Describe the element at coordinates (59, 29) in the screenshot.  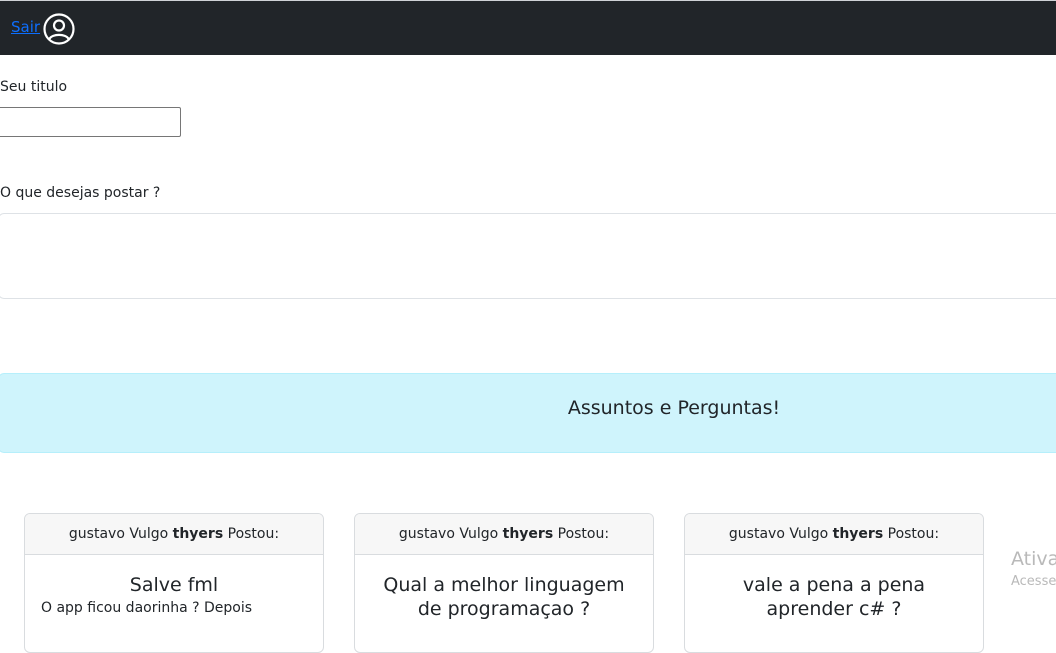
I see `user-circle-icon` at that location.